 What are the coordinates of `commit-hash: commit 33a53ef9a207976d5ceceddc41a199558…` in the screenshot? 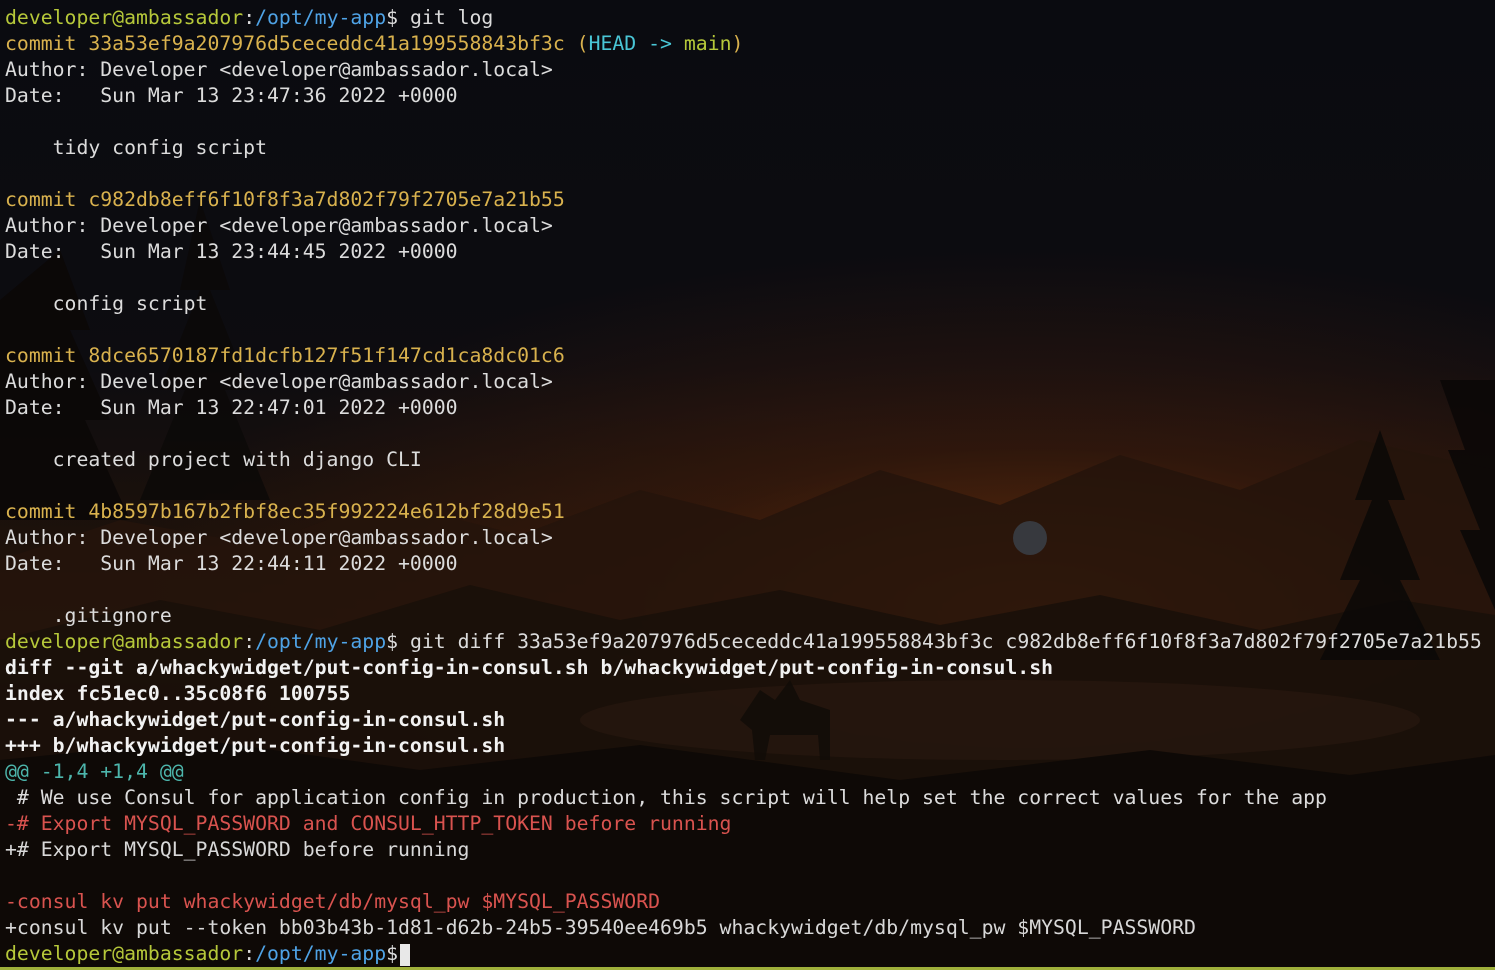 It's located at (285, 43).